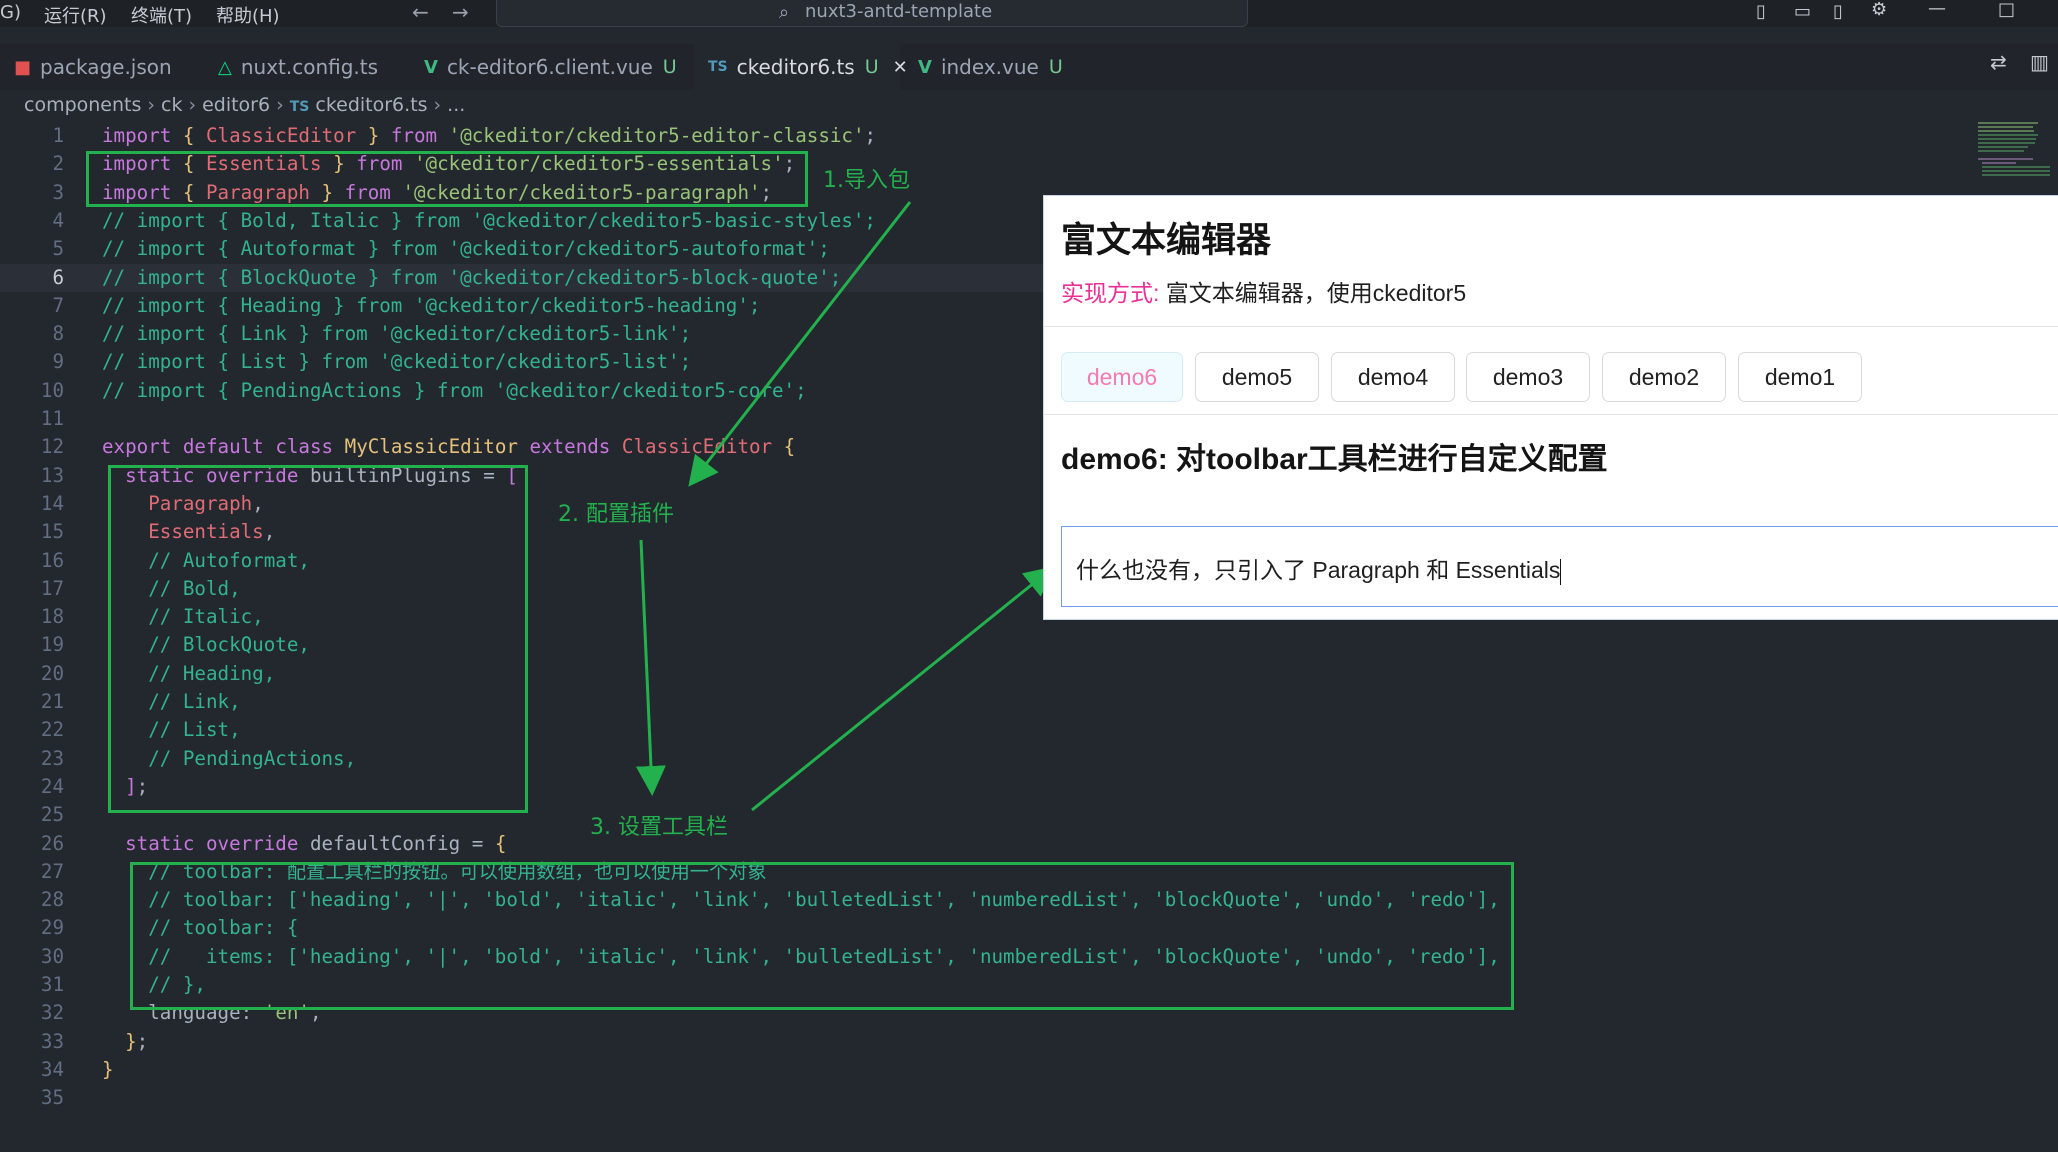 The width and height of the screenshot is (2058, 1152). Describe the element at coordinates (1318, 570) in the screenshot. I see `editor-content: 什么也没有，只引入了 Paragraph 和 Essentials` at that location.